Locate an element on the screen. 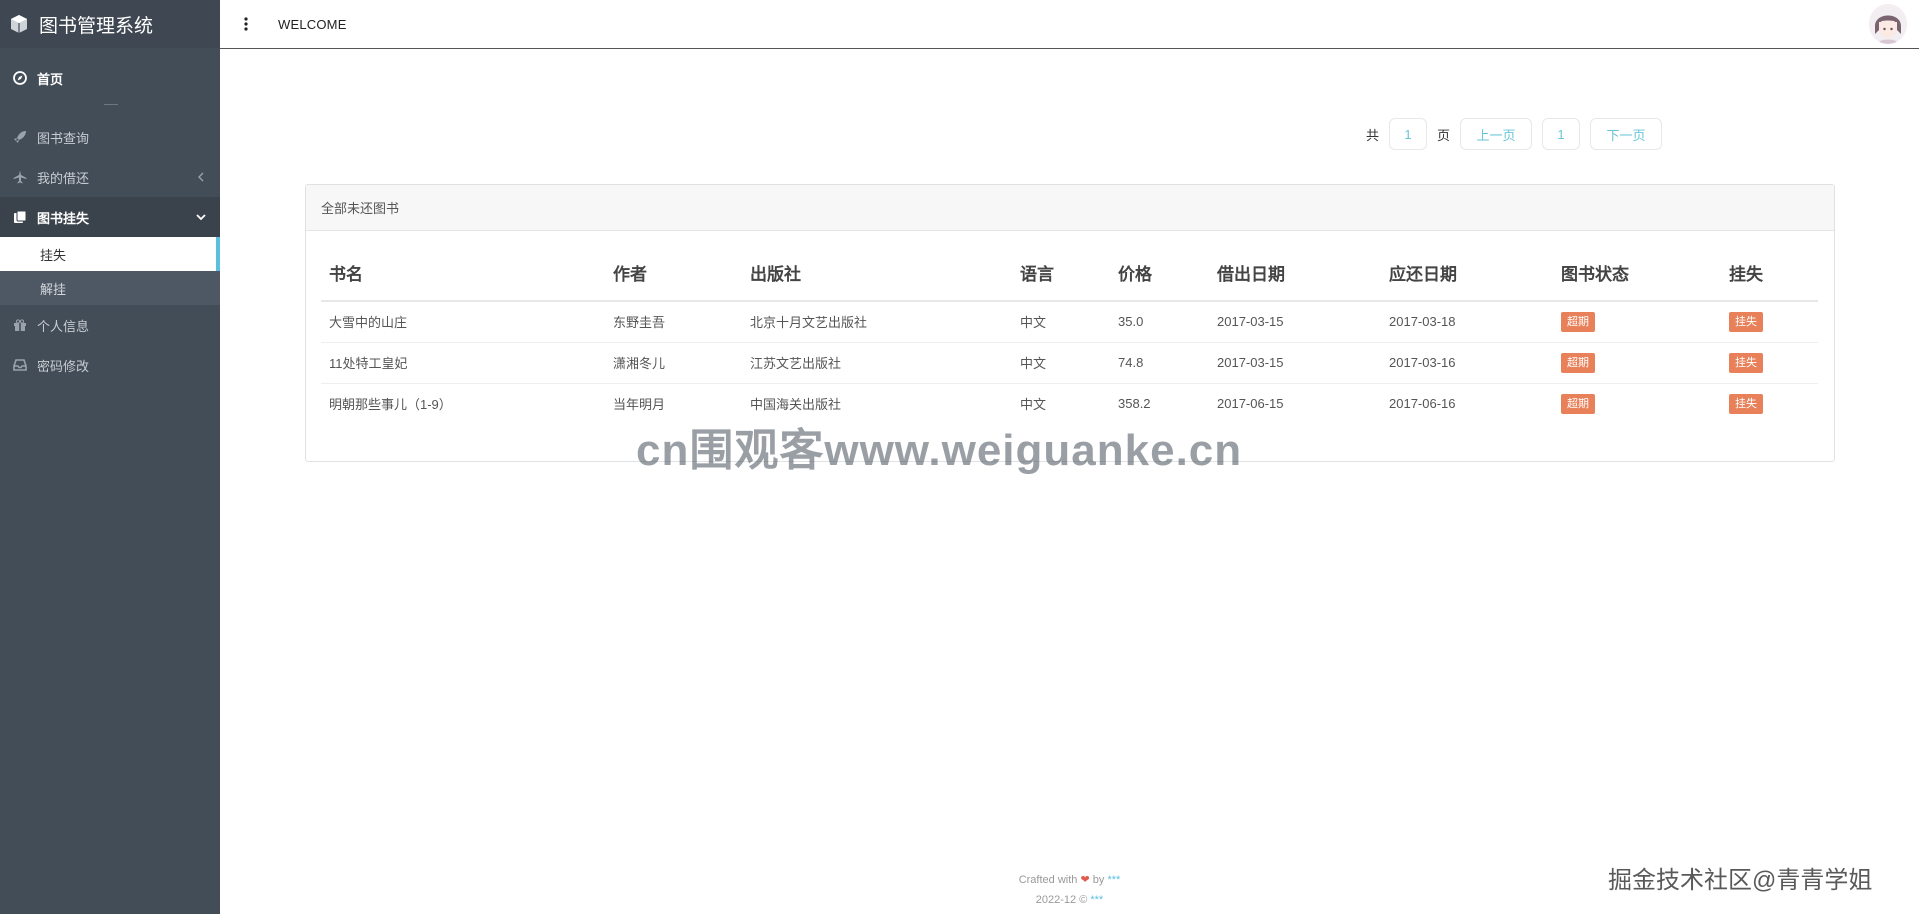  pagination: 共 1 页 上一页 1 下一页 is located at coordinates (1509, 134).